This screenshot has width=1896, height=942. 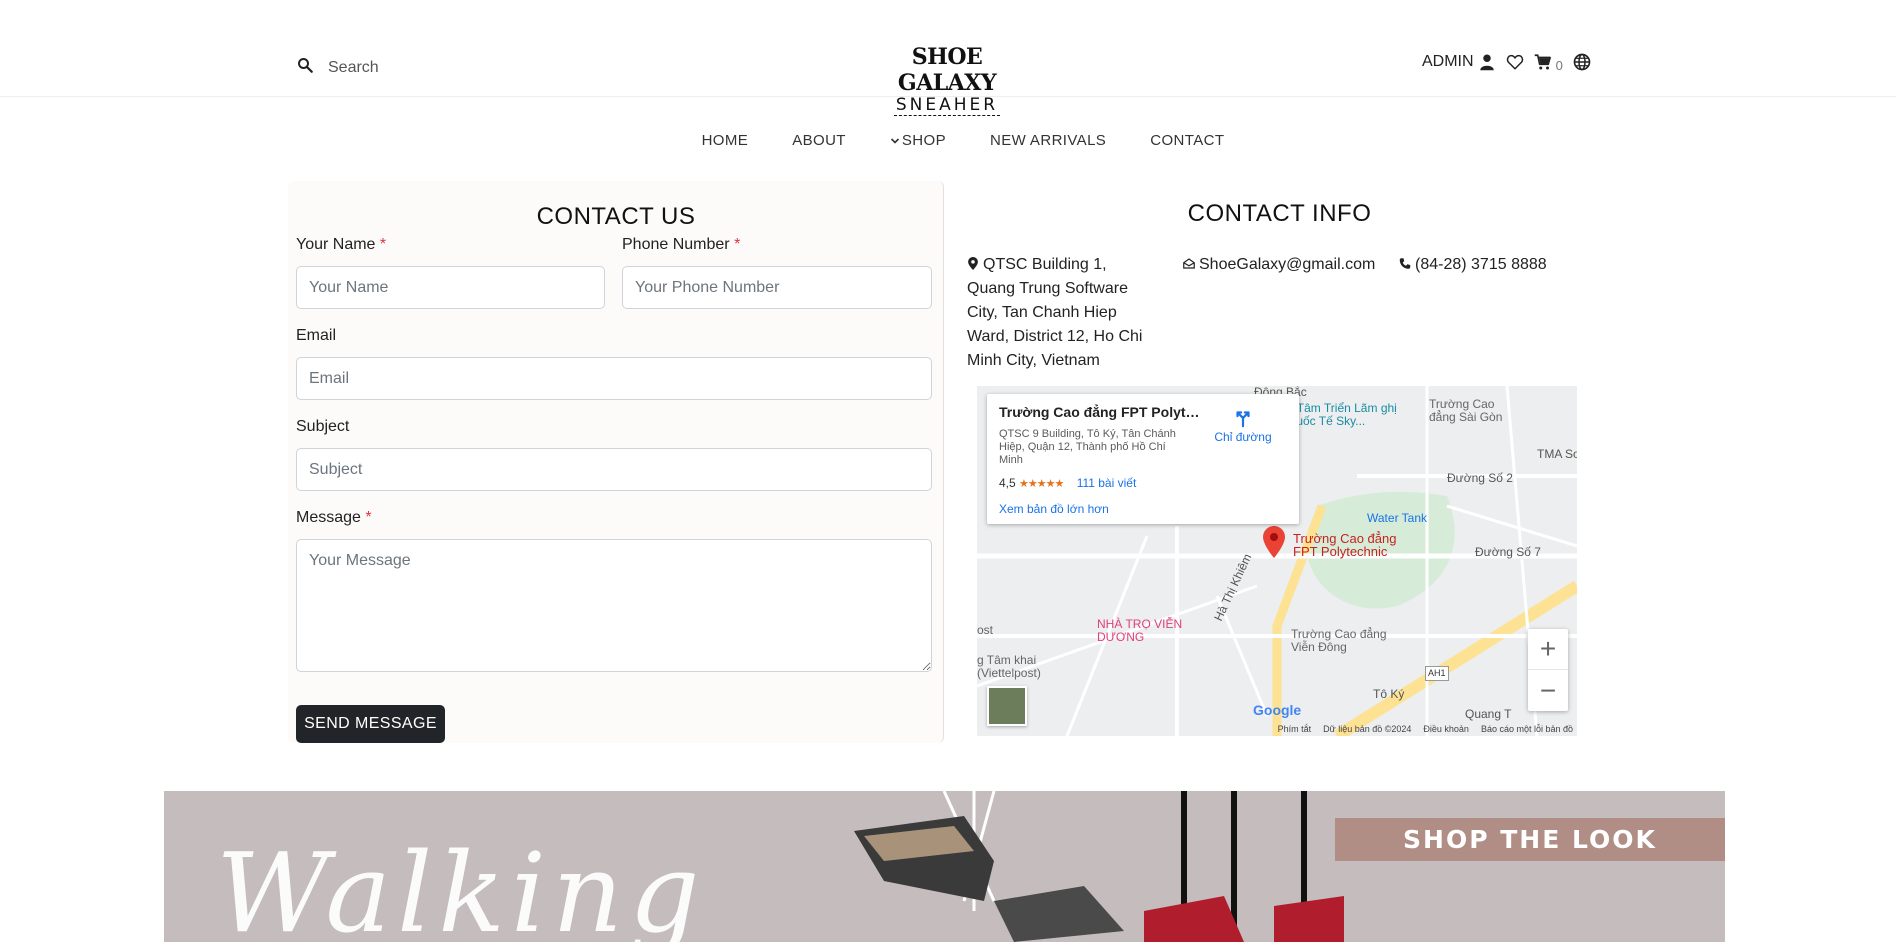 I want to click on zoom-in-button: +, so click(x=1548, y=649).